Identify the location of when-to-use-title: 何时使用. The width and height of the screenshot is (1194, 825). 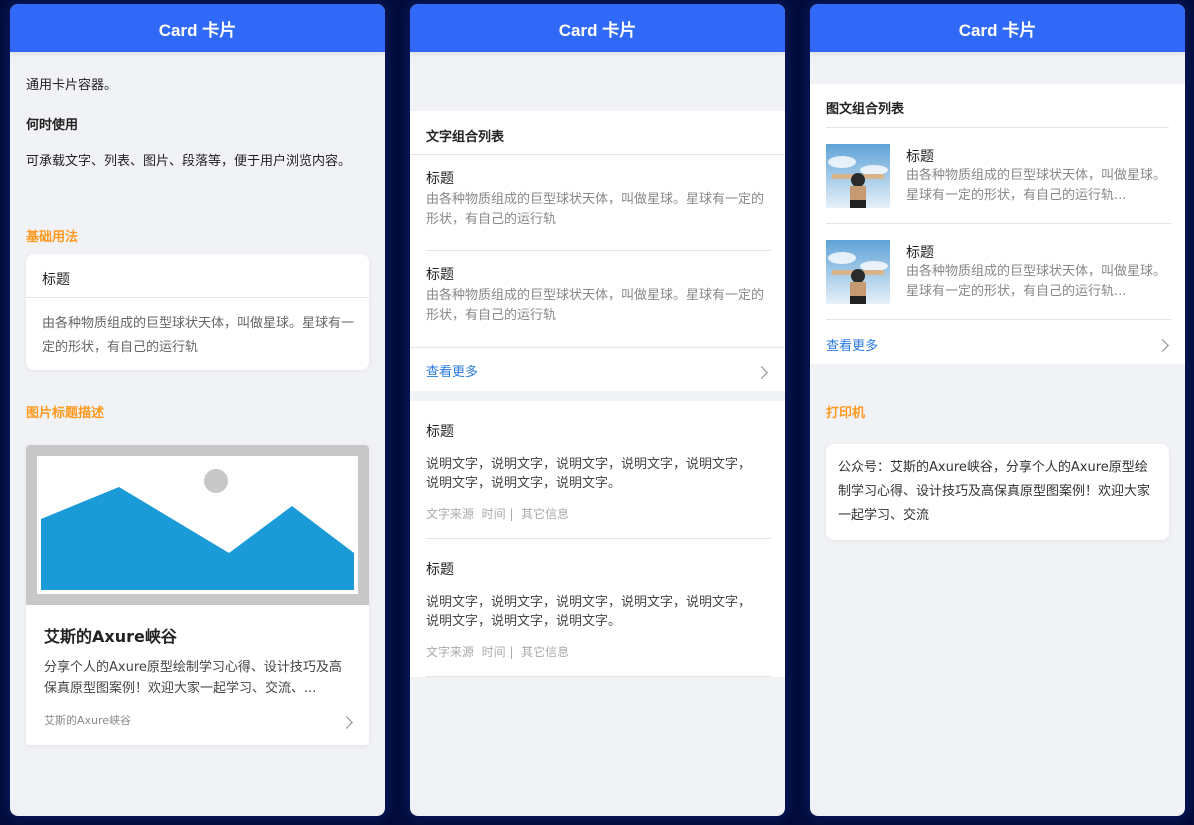
(52, 125).